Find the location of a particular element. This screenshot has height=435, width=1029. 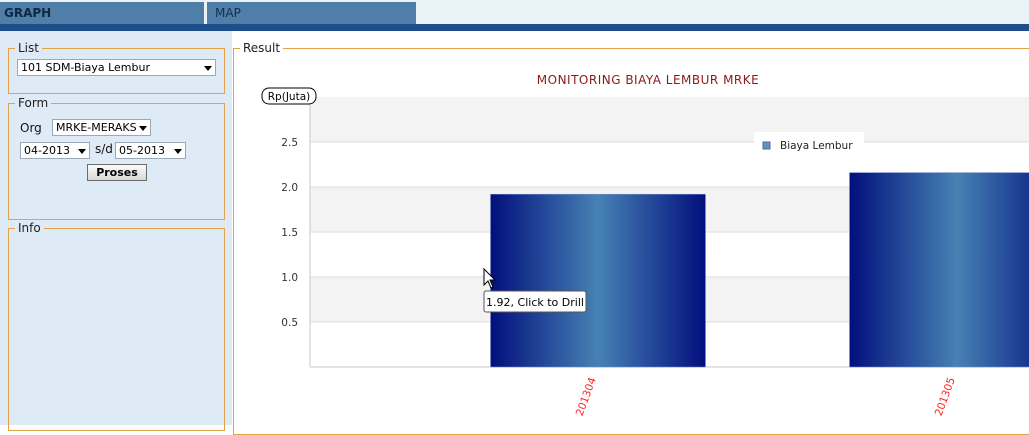

org-select-value: MRKE-MERAKS is located at coordinates (96, 127).